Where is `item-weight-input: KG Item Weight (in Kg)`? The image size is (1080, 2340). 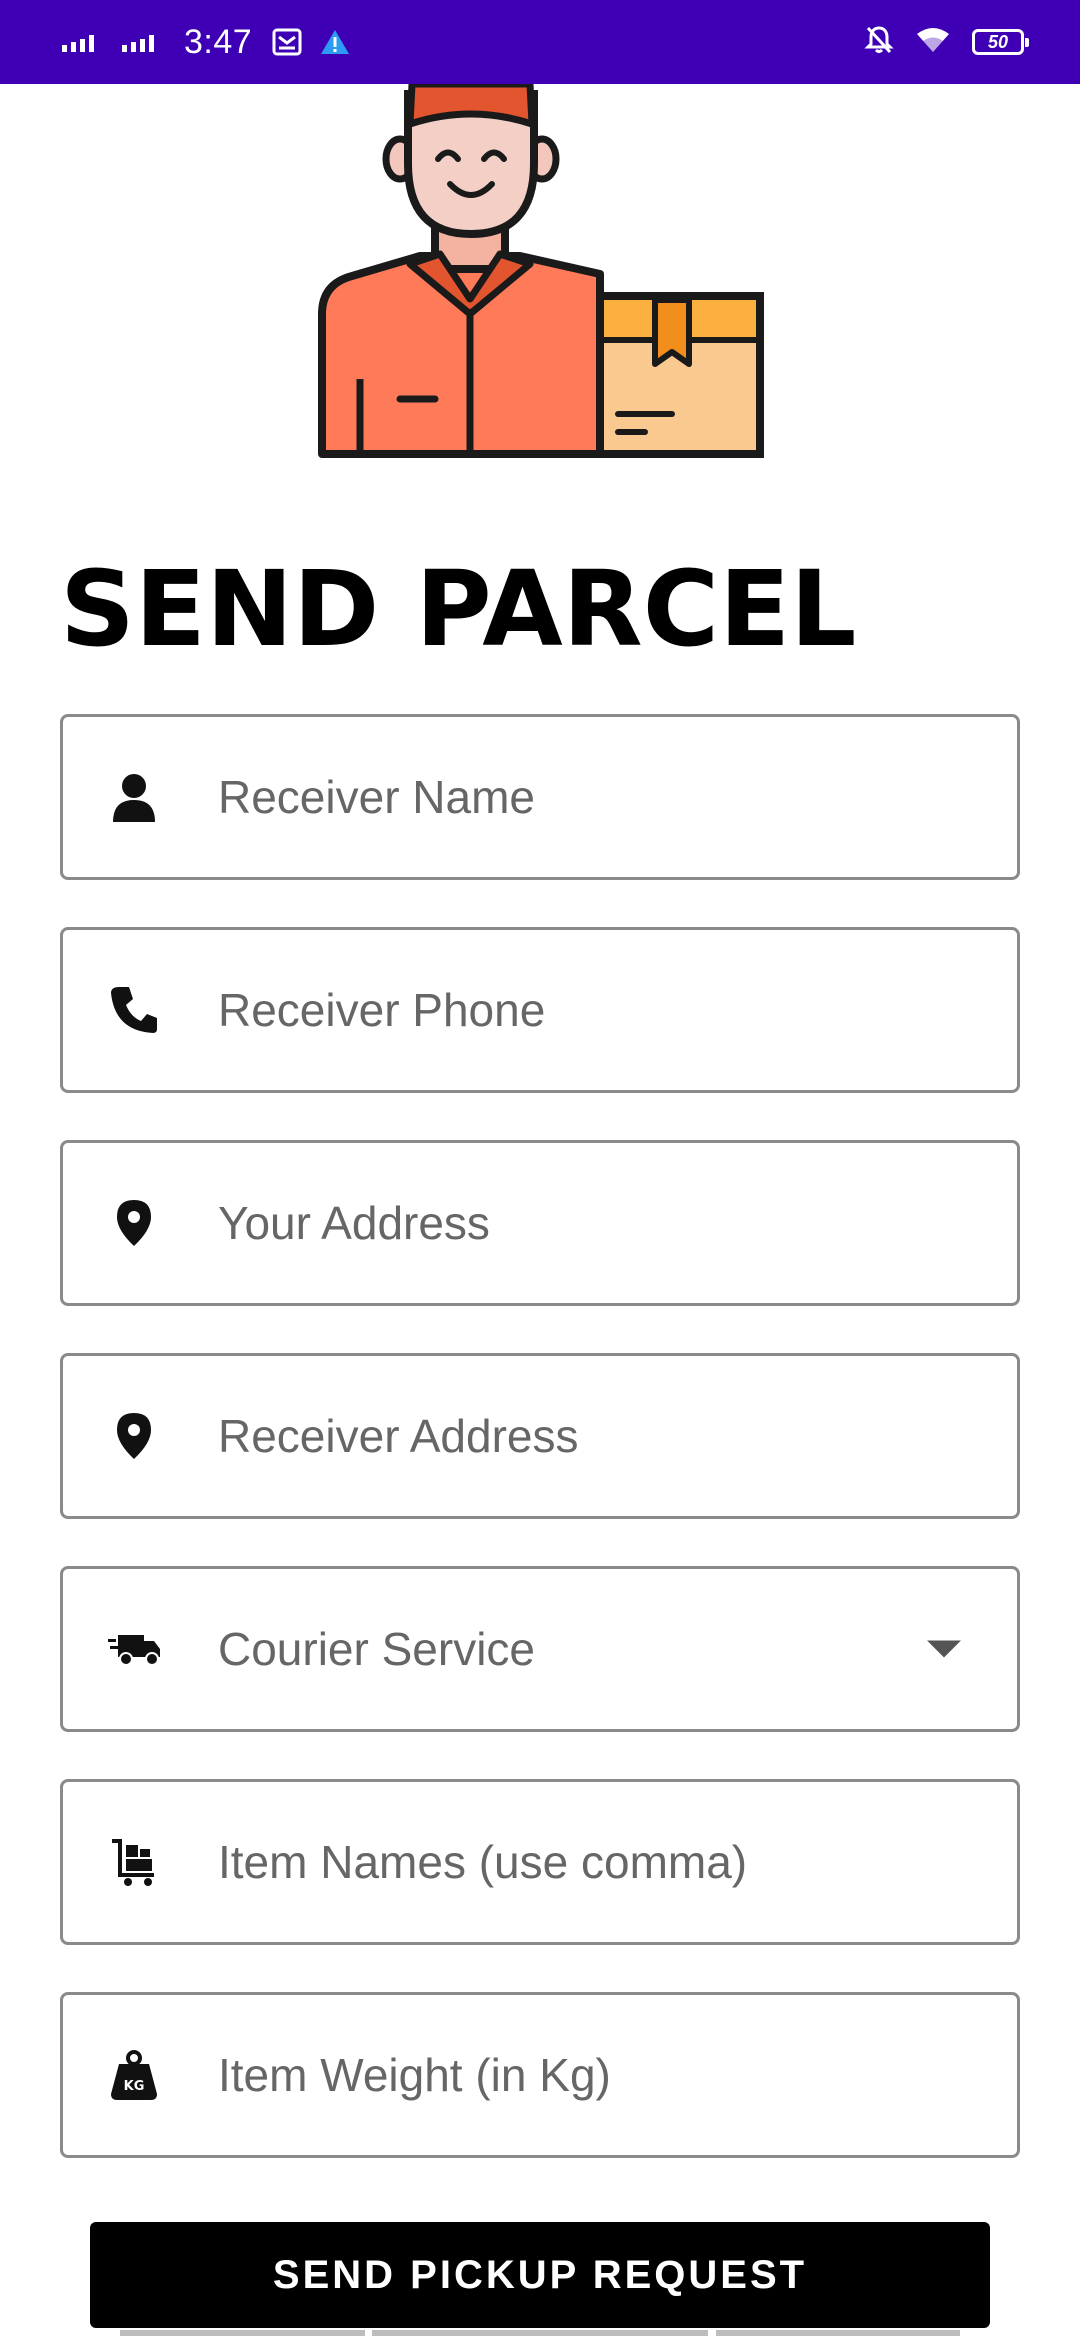
item-weight-input: KG Item Weight (in Kg) is located at coordinates (540, 2075).